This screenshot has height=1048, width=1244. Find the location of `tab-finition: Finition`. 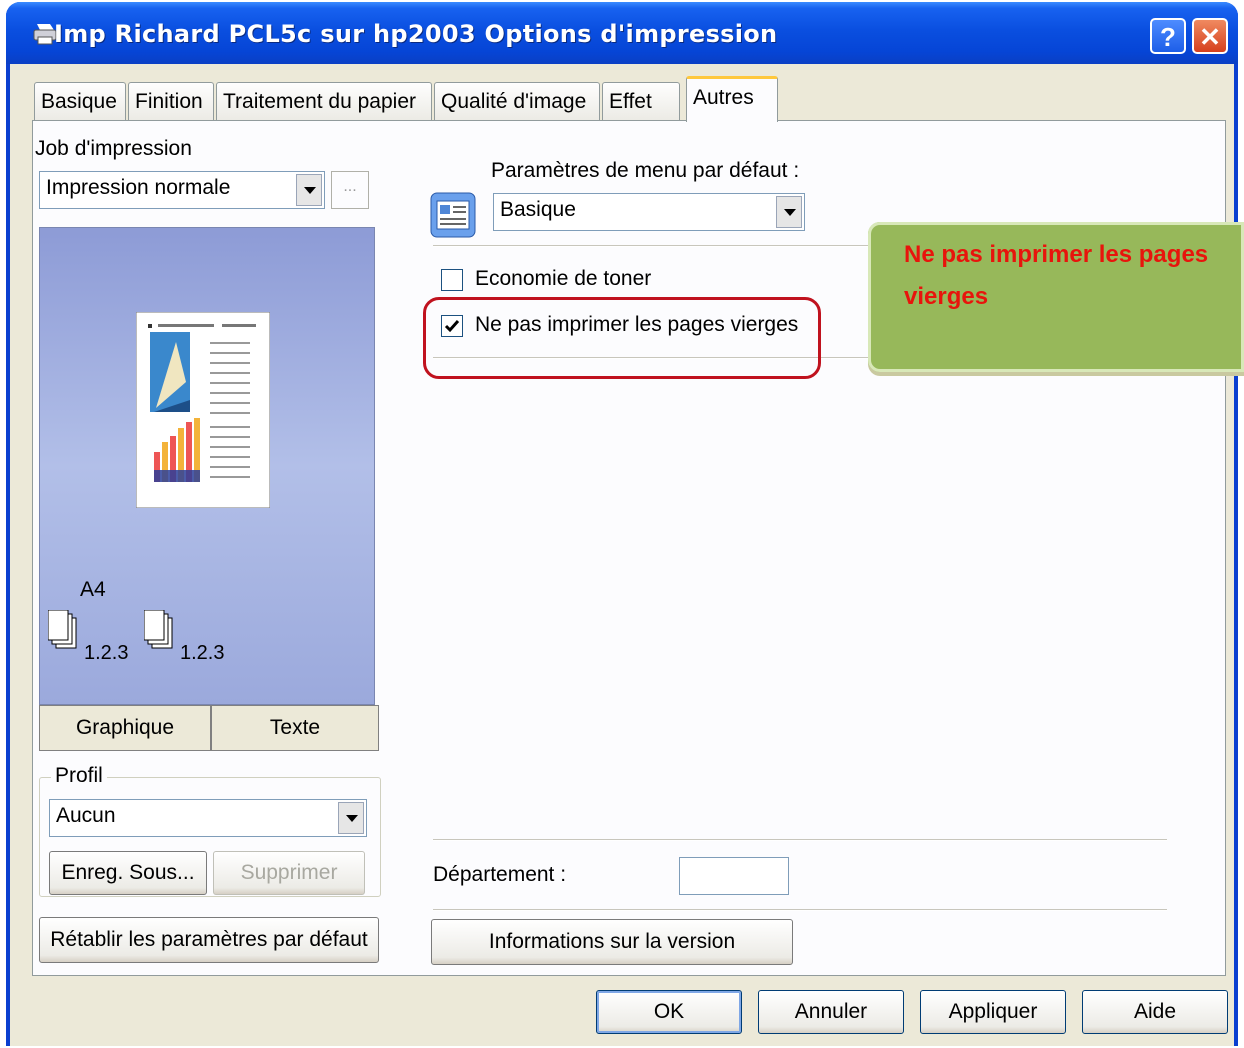

tab-finition: Finition is located at coordinates (171, 101).